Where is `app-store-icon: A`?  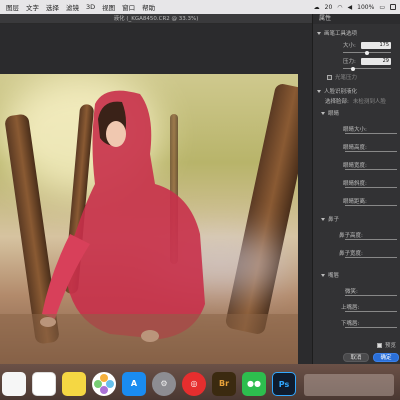
app-store-icon: A is located at coordinates (134, 384).